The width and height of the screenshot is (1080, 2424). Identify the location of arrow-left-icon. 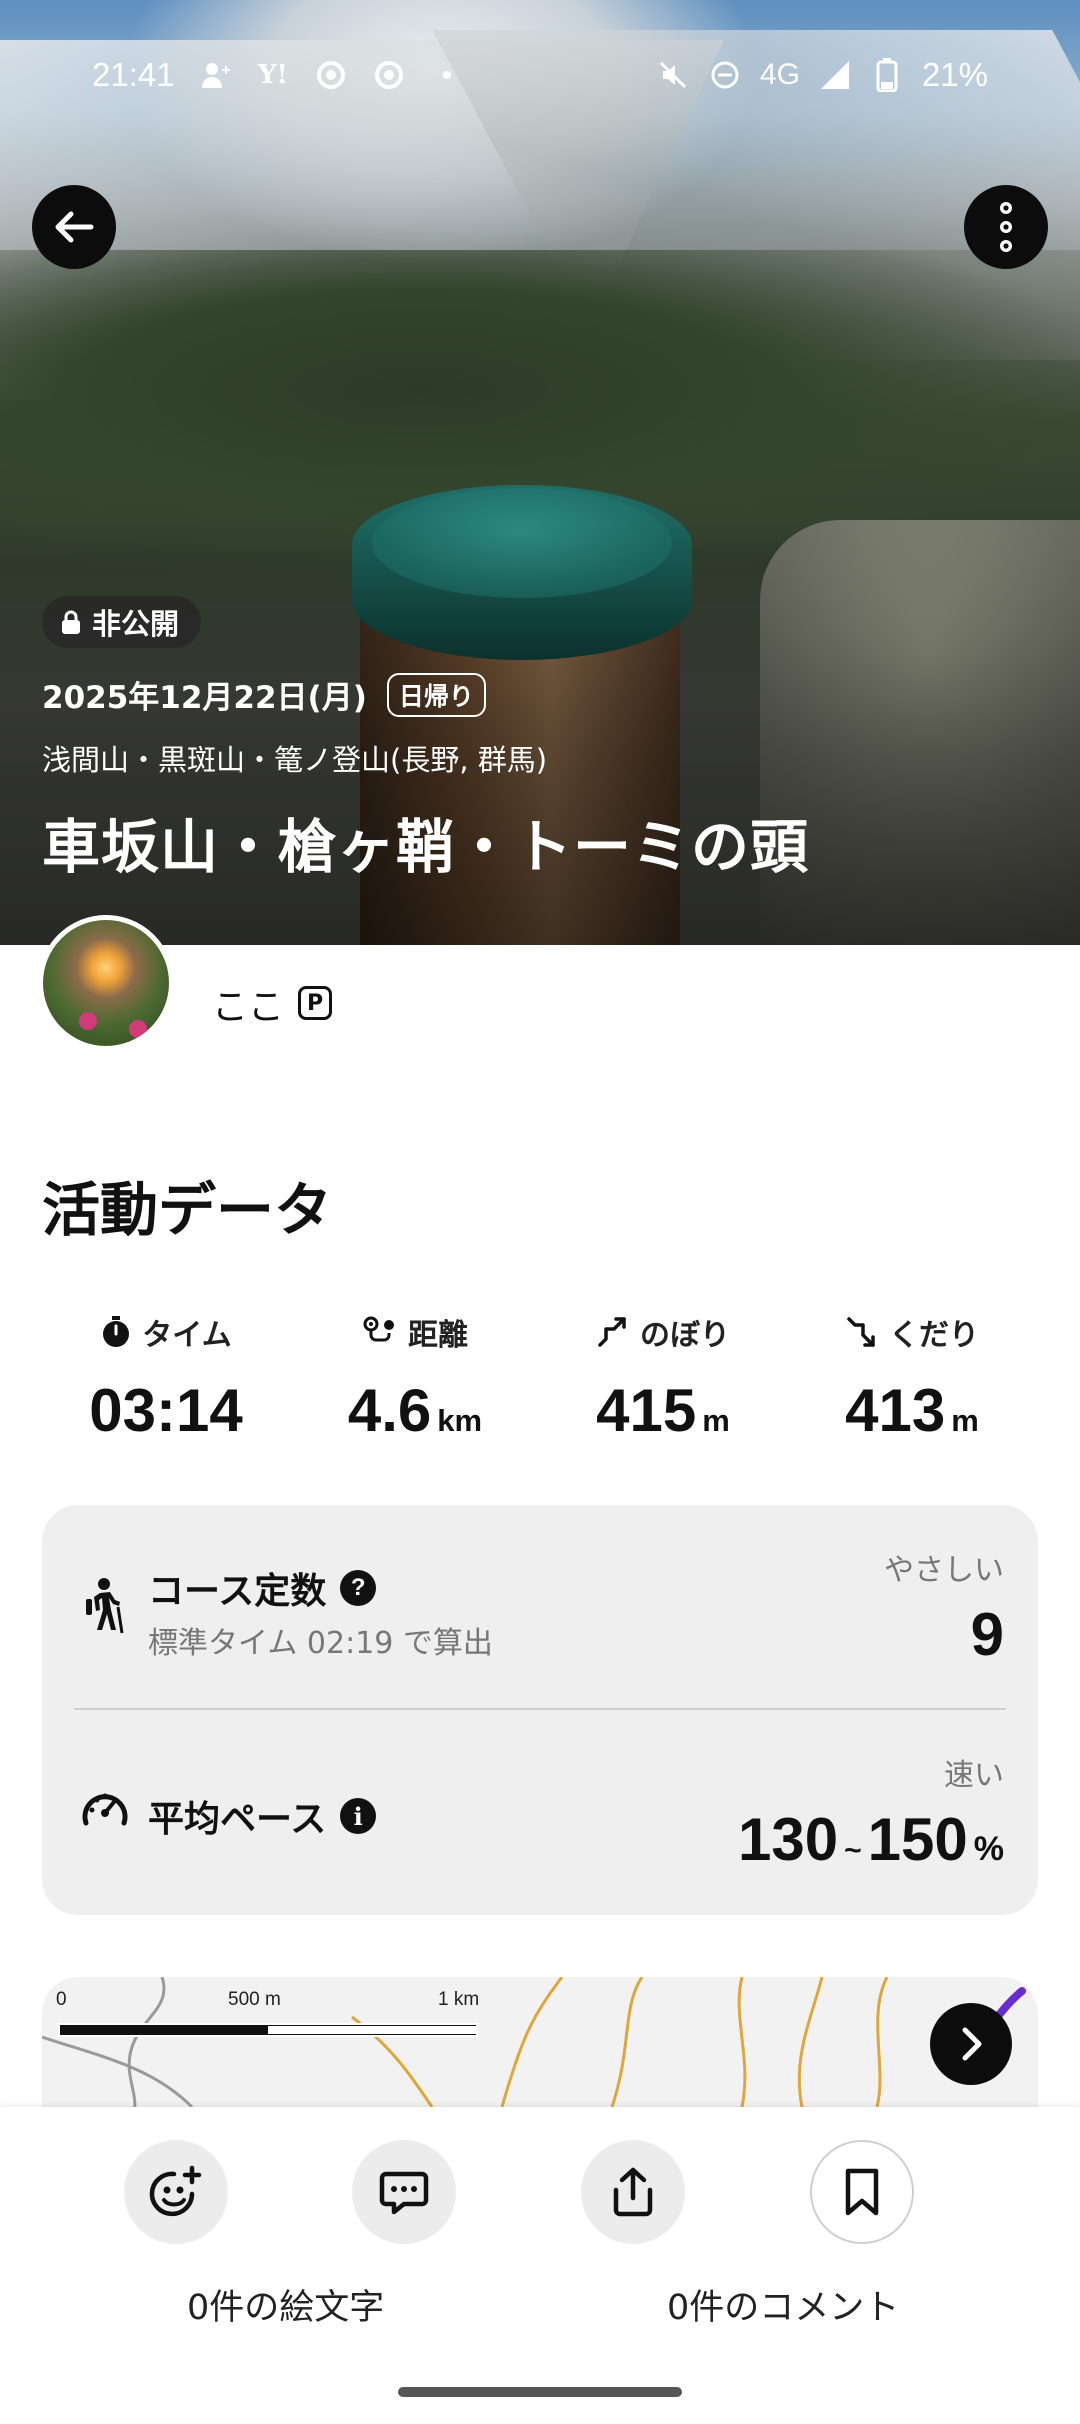
(74, 227).